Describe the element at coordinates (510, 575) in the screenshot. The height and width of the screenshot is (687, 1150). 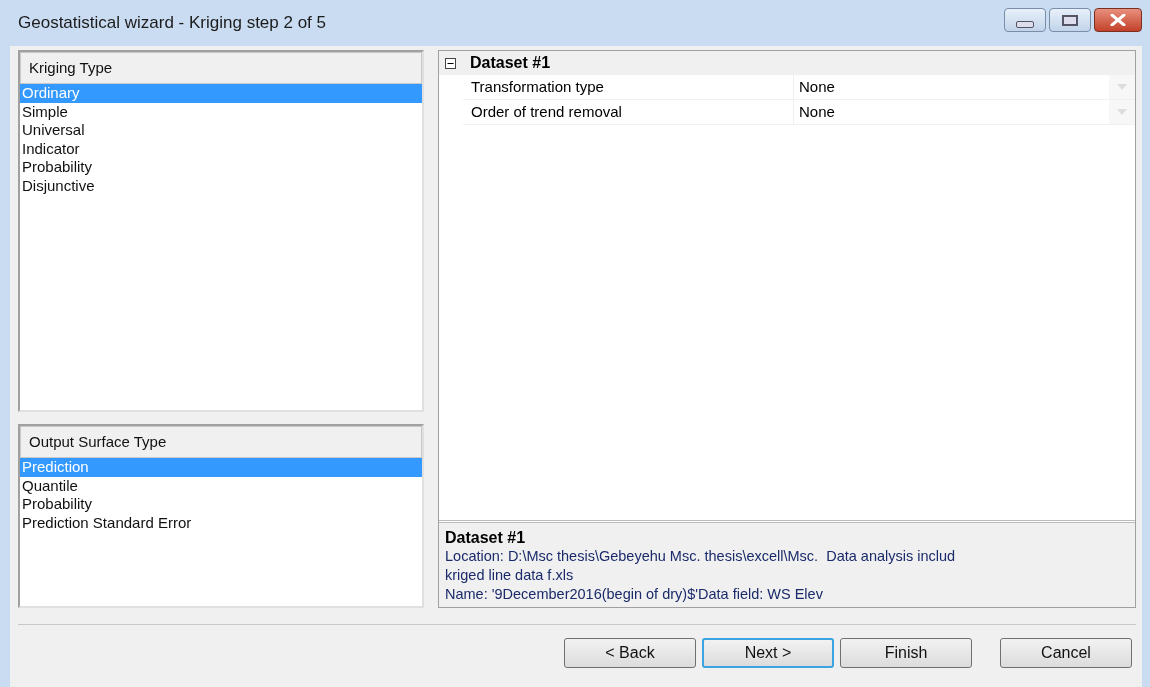
I see `description-text: kriged line data f.xls` at that location.